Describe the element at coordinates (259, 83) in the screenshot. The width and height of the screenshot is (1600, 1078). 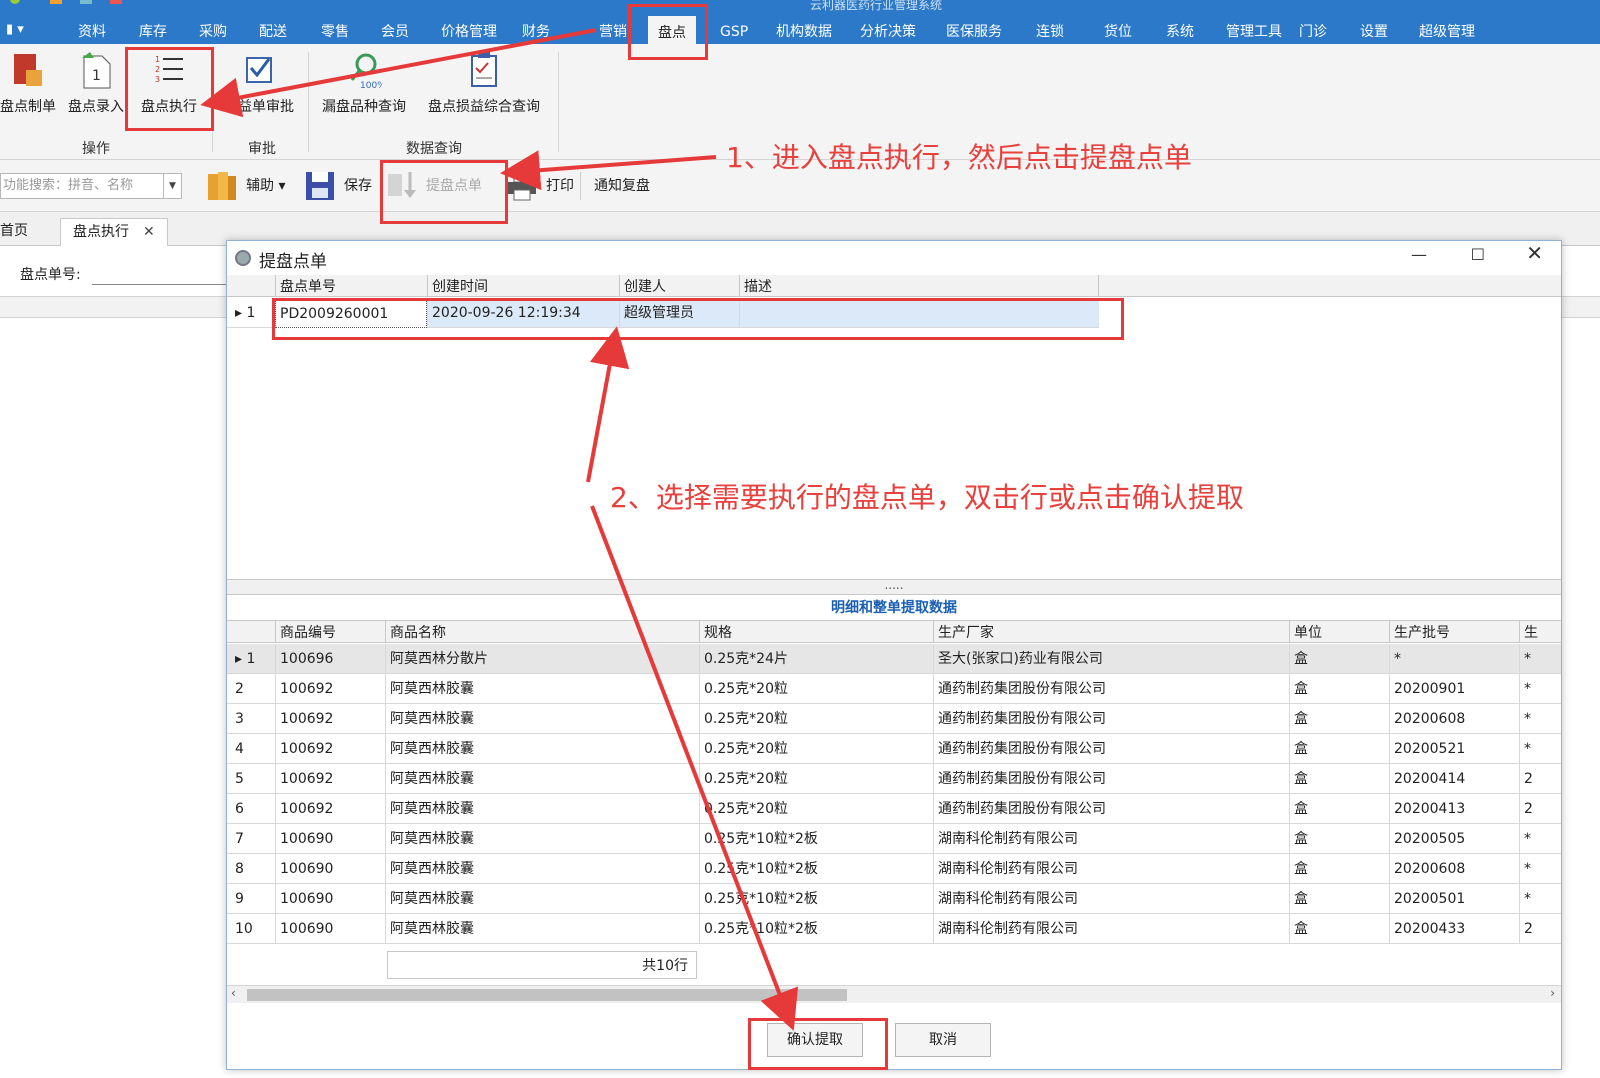
I see `ribbon-approve-button: 损益单审批` at that location.